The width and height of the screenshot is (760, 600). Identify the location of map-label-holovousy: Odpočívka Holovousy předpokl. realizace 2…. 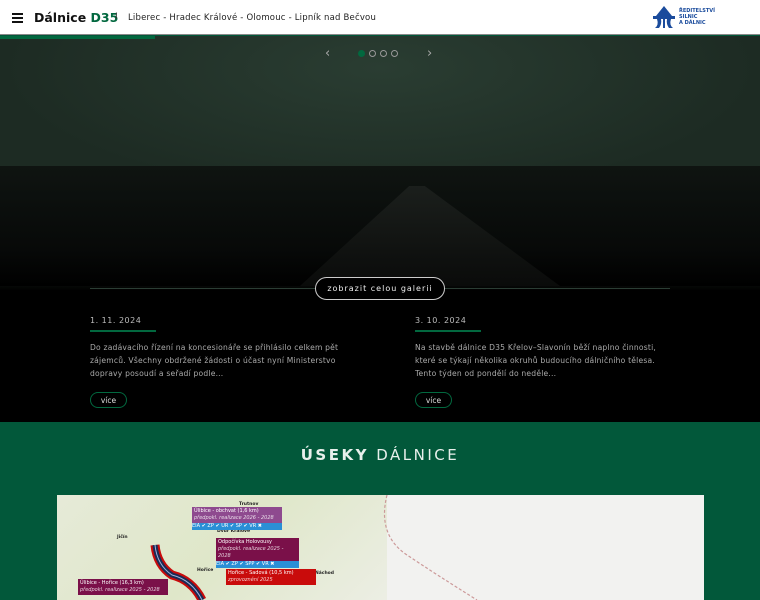
(257, 553).